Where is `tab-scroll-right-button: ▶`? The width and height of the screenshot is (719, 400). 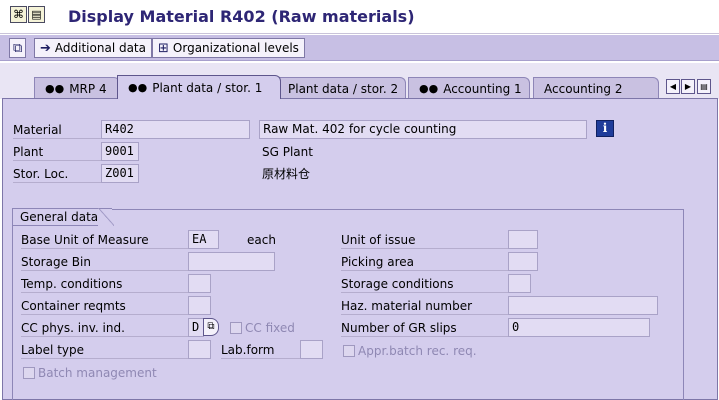 tab-scroll-right-button: ▶ is located at coordinates (688, 86).